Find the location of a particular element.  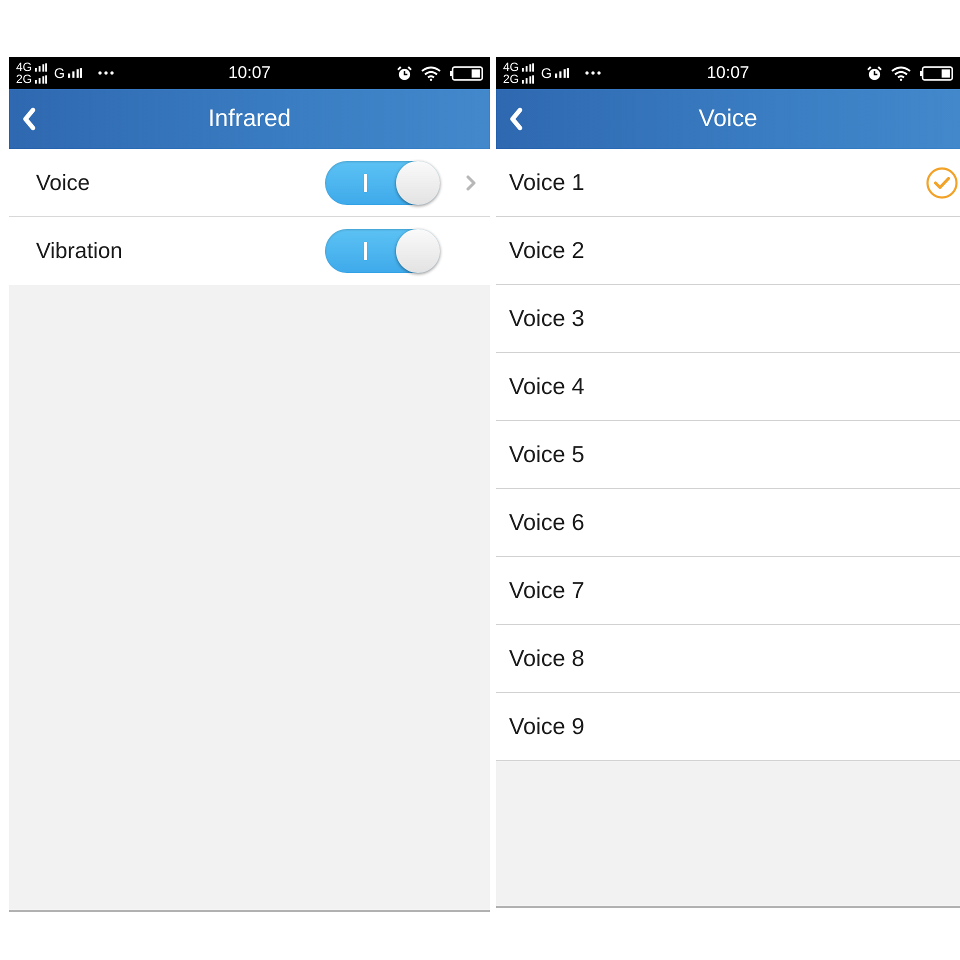

voice-option: Voice 4 is located at coordinates (728, 387).